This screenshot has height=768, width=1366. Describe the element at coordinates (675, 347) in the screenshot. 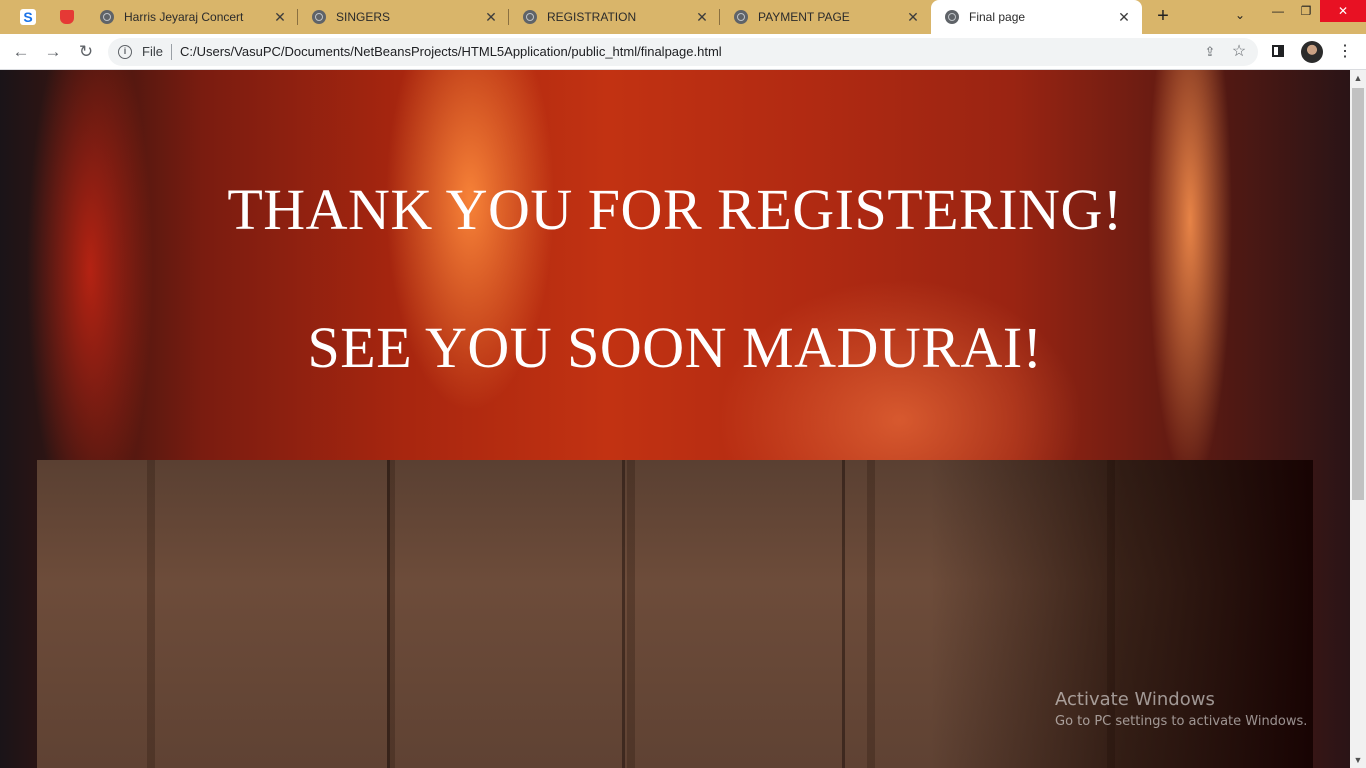

I see `see-you-soon-heading: SEE YOU SOON MADURAI!` at that location.